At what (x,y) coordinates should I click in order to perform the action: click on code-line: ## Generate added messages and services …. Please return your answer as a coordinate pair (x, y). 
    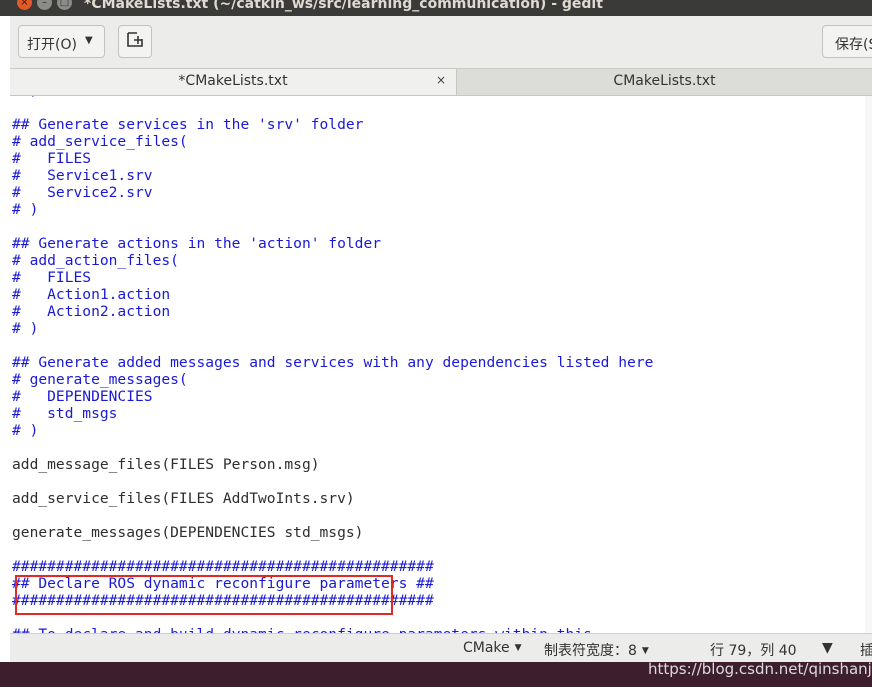
    Looking at the image, I should click on (333, 362).